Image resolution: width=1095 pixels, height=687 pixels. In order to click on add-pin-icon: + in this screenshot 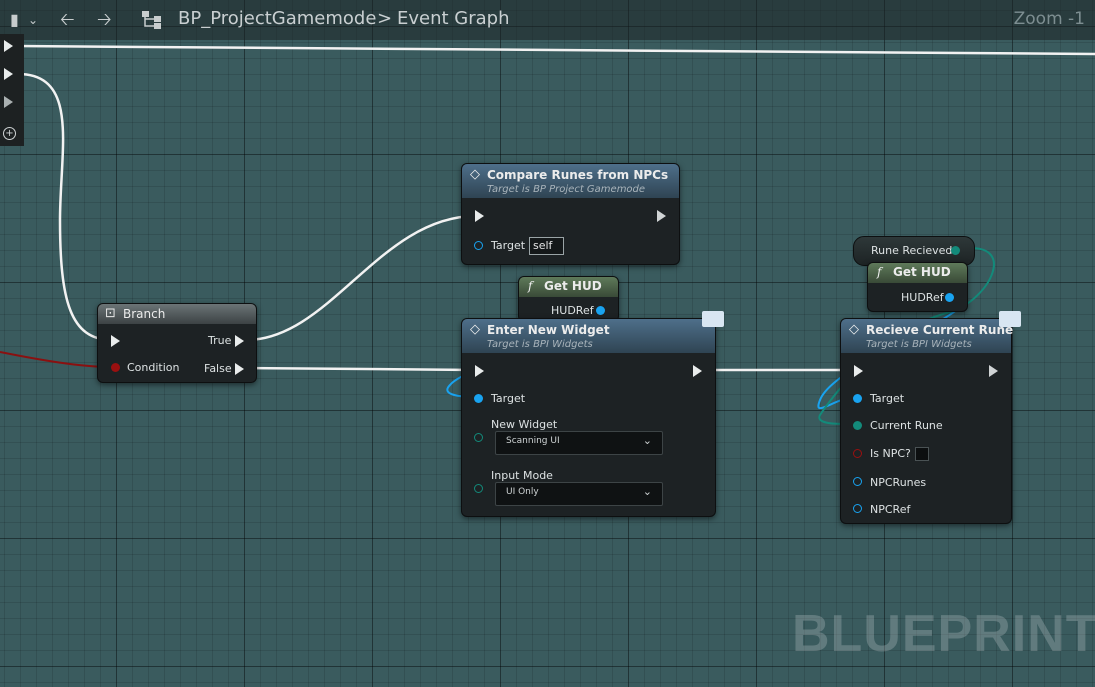, I will do `click(9, 133)`.